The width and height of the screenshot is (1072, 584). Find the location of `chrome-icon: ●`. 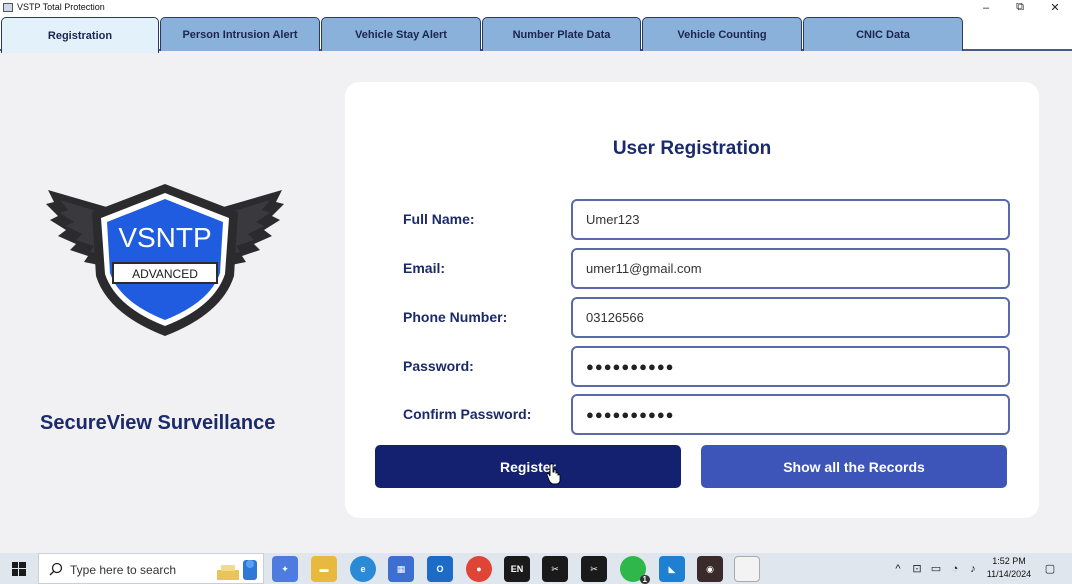

chrome-icon: ● is located at coordinates (479, 569).